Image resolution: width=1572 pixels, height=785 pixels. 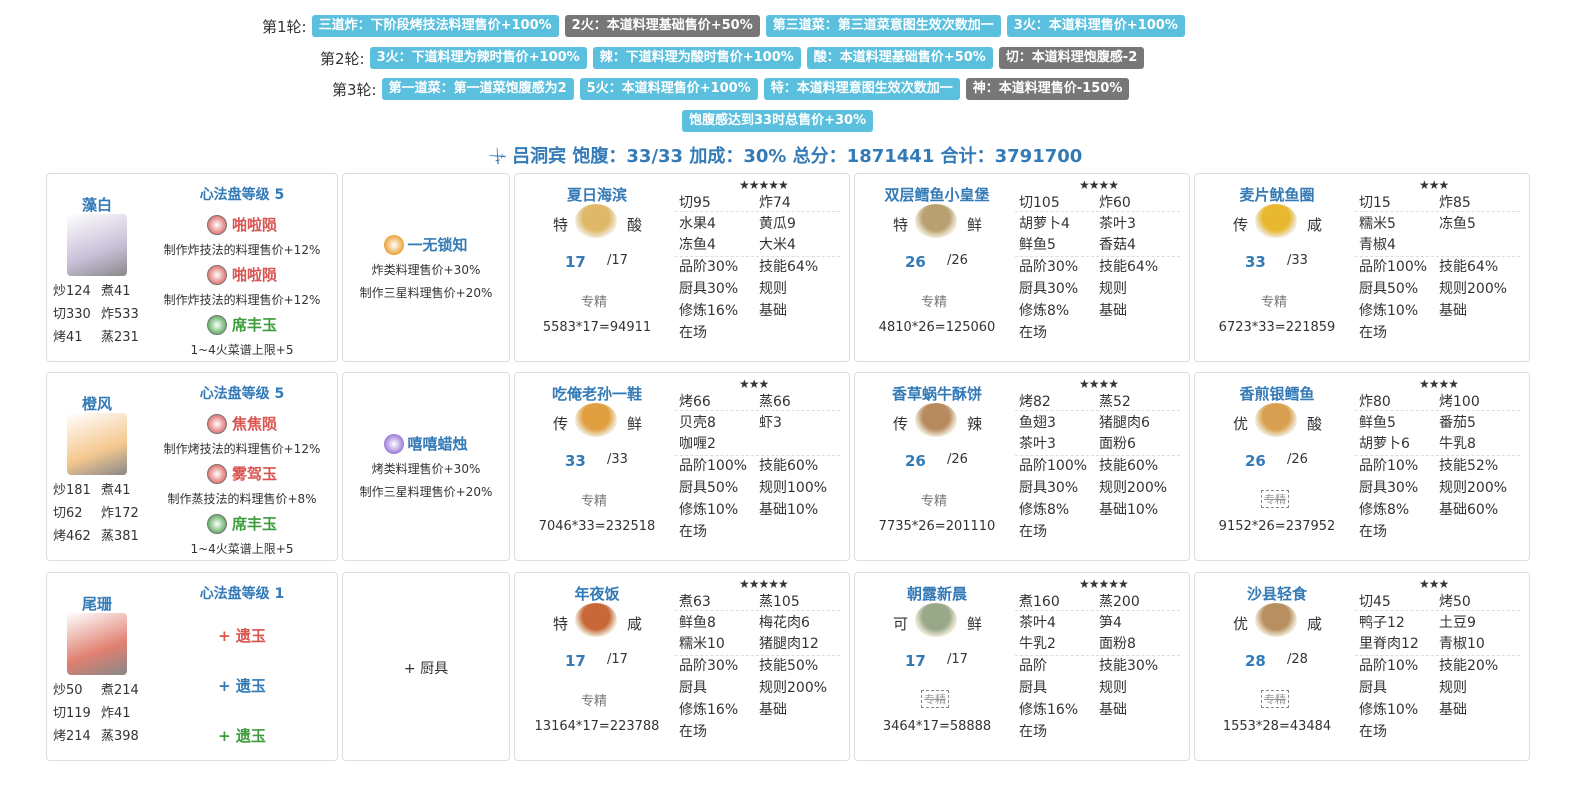 I want to click on equip-panel: + 厨具, so click(x=426, y=666).